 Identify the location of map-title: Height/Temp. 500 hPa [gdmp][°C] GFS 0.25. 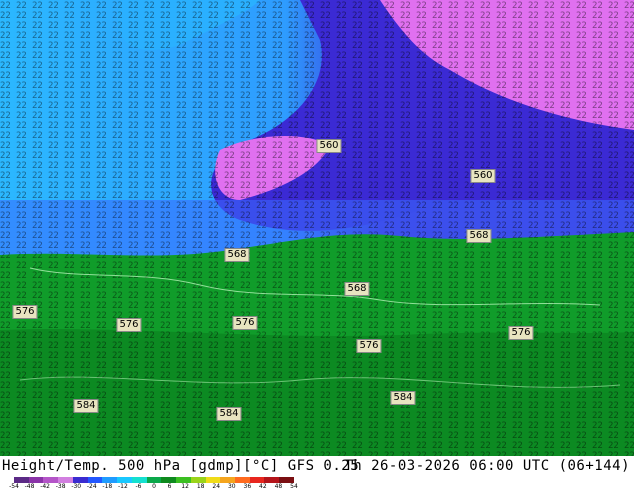
(181, 466).